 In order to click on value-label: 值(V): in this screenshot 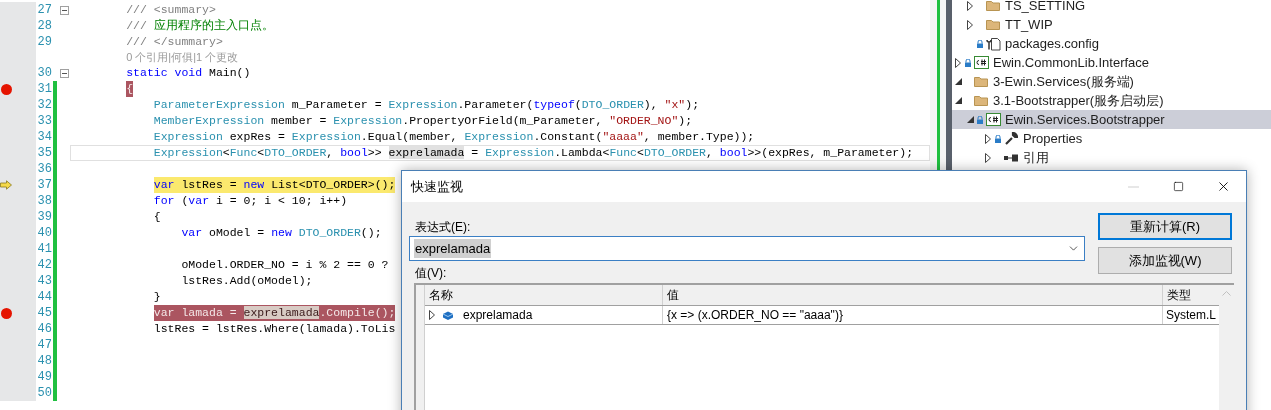, I will do `click(431, 273)`.